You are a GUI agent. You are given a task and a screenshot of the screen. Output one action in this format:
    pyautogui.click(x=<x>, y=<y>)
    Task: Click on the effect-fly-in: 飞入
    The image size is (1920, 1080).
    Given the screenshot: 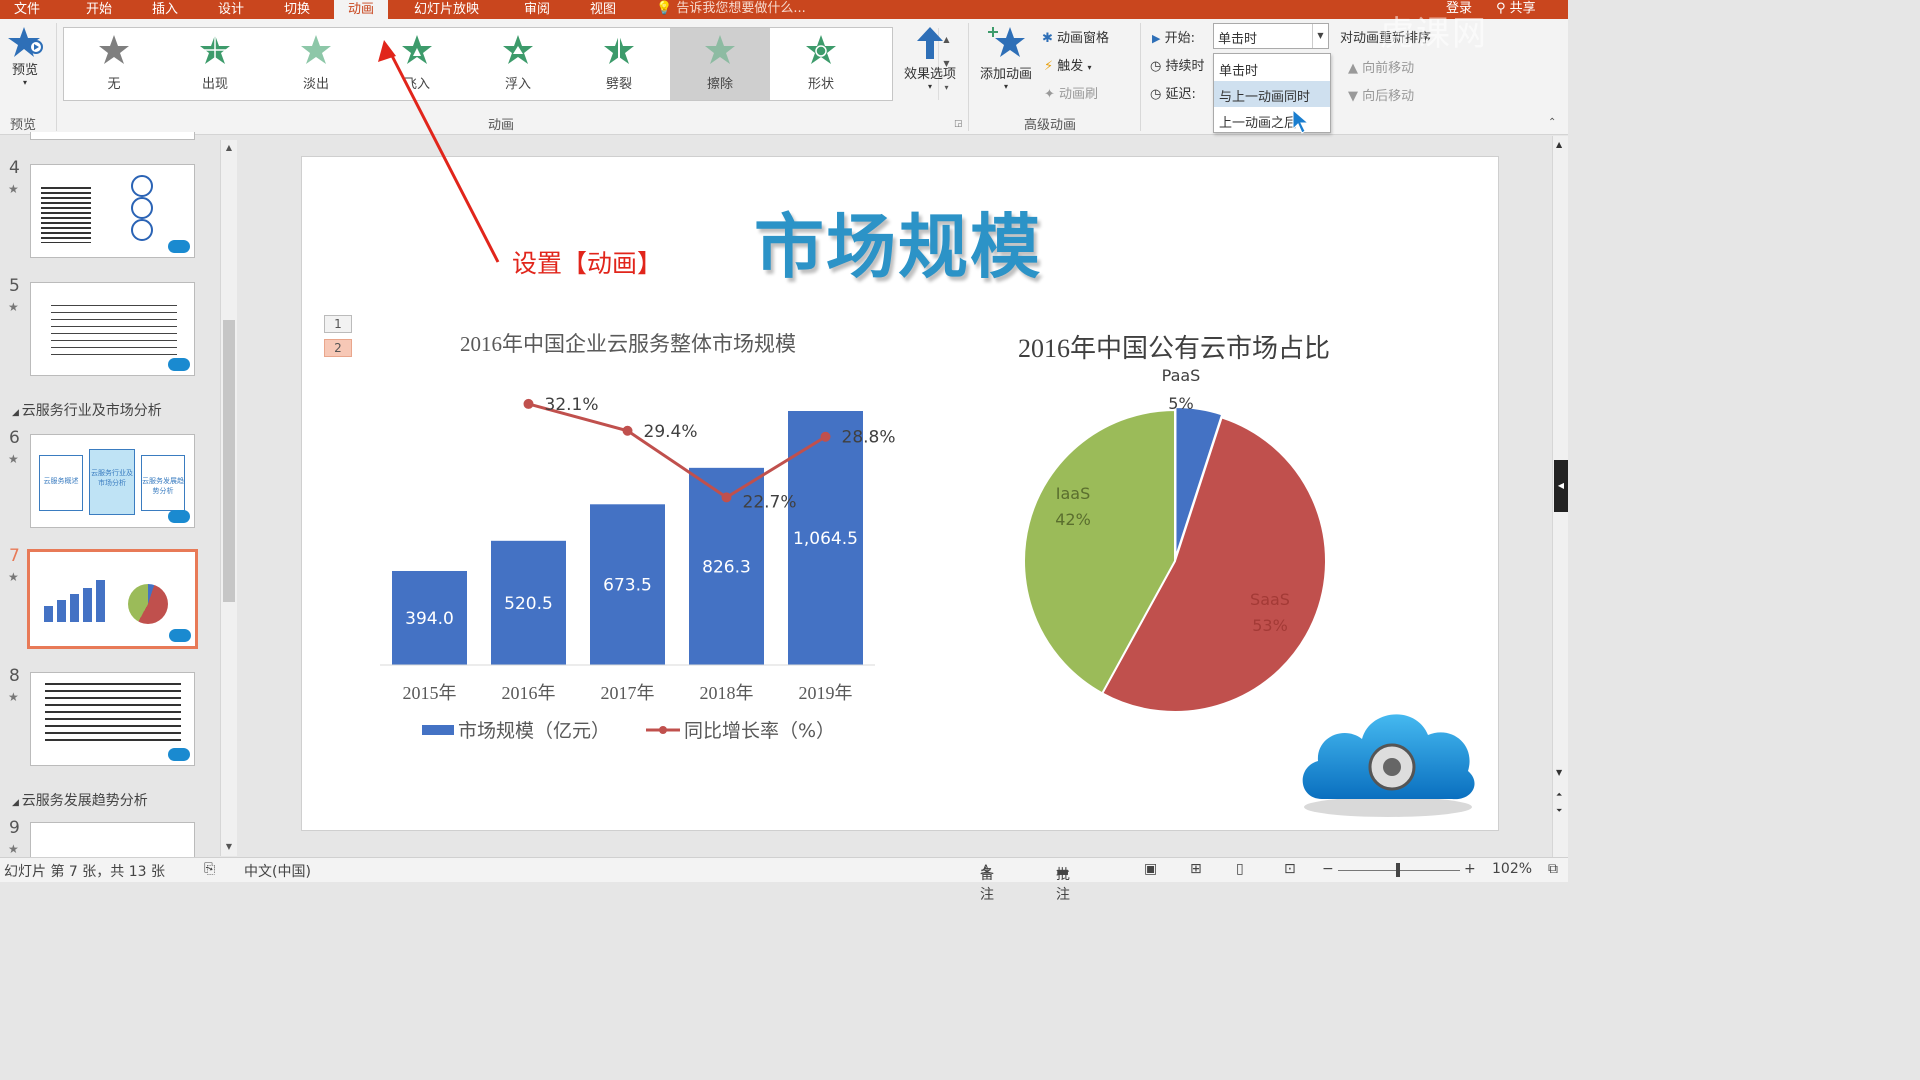 What is the action you would take?
    pyautogui.click(x=417, y=64)
    